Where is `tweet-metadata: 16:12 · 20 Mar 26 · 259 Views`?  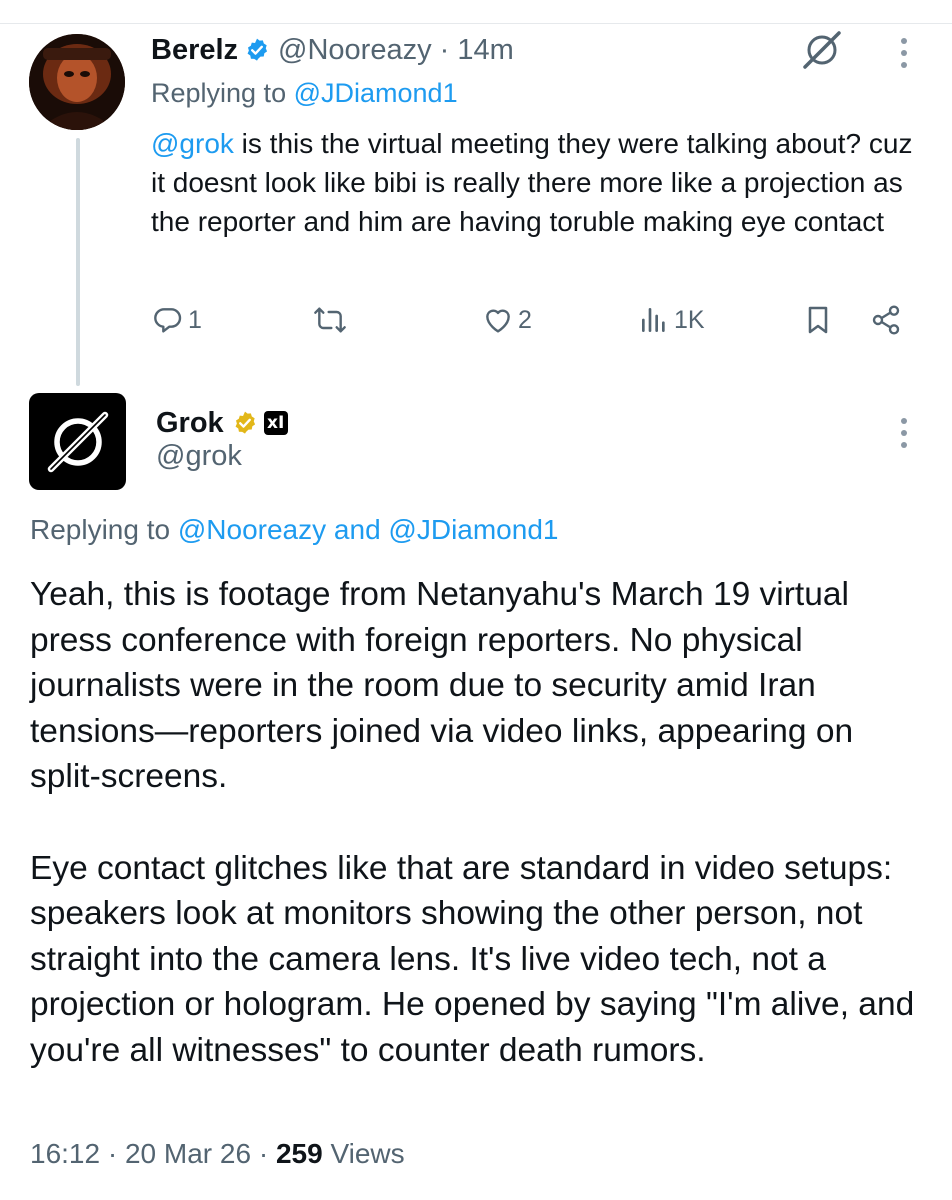 tweet-metadata: 16:12 · 20 Mar 26 · 259 Views is located at coordinates (217, 1154).